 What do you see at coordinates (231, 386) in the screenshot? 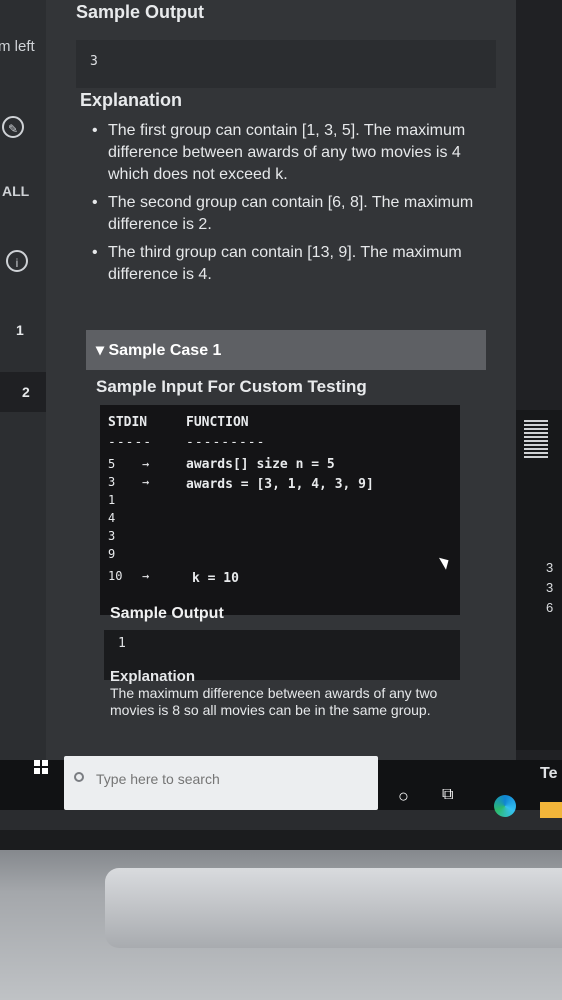
I see `custom-input-heading: Sample Input For Custom Testing` at bounding box center [231, 386].